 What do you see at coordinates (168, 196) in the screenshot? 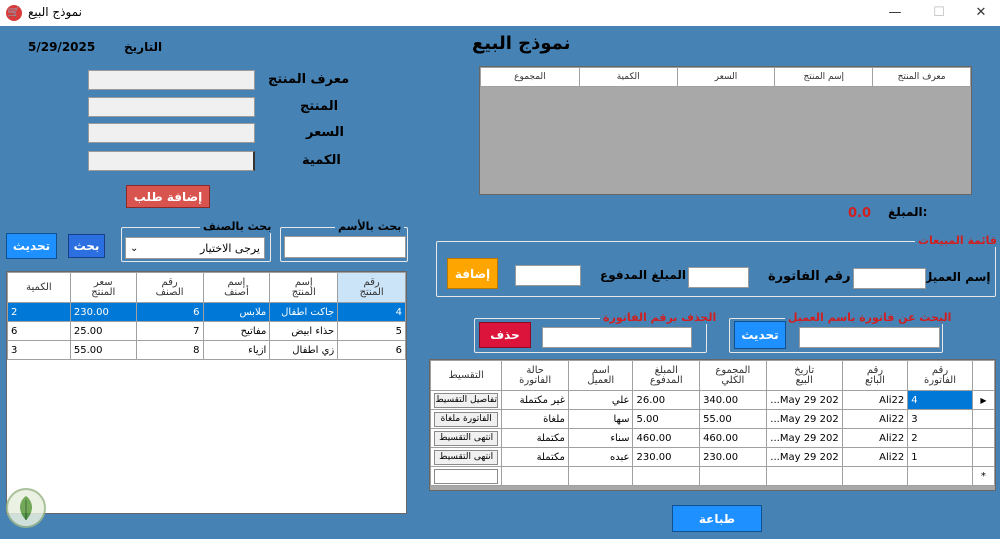
I see `add-order-button: إضافة طلب` at bounding box center [168, 196].